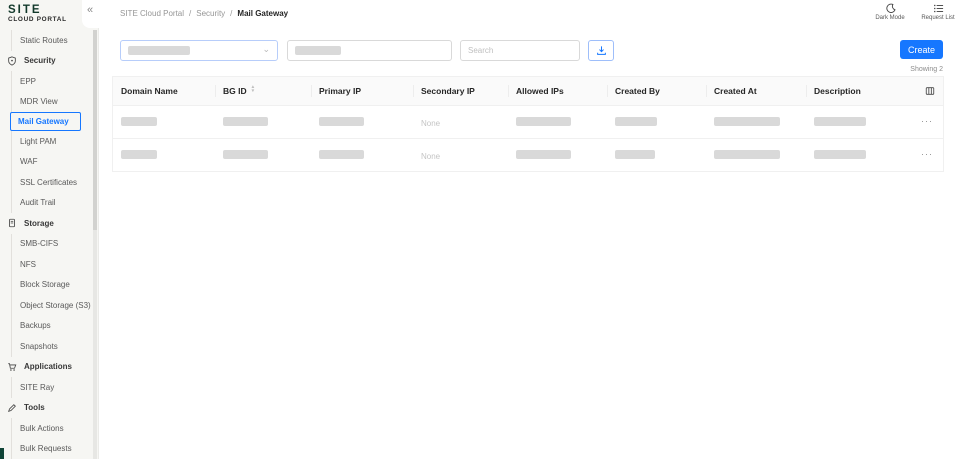 Image resolution: width=962 pixels, height=459 pixels. What do you see at coordinates (12, 408) in the screenshot?
I see `pen-icon` at bounding box center [12, 408].